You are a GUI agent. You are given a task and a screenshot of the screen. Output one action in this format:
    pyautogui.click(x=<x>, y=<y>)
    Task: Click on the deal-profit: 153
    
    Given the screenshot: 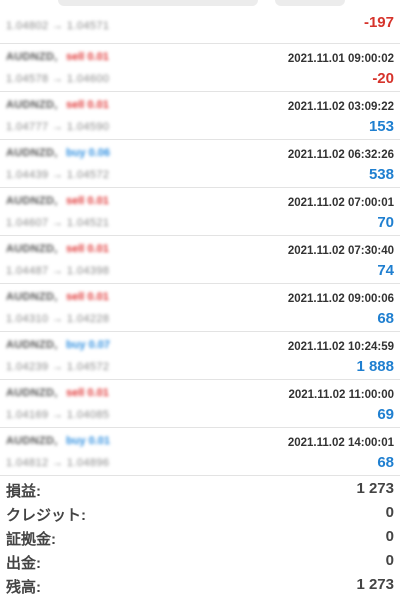 What is the action you would take?
    pyautogui.click(x=381, y=126)
    